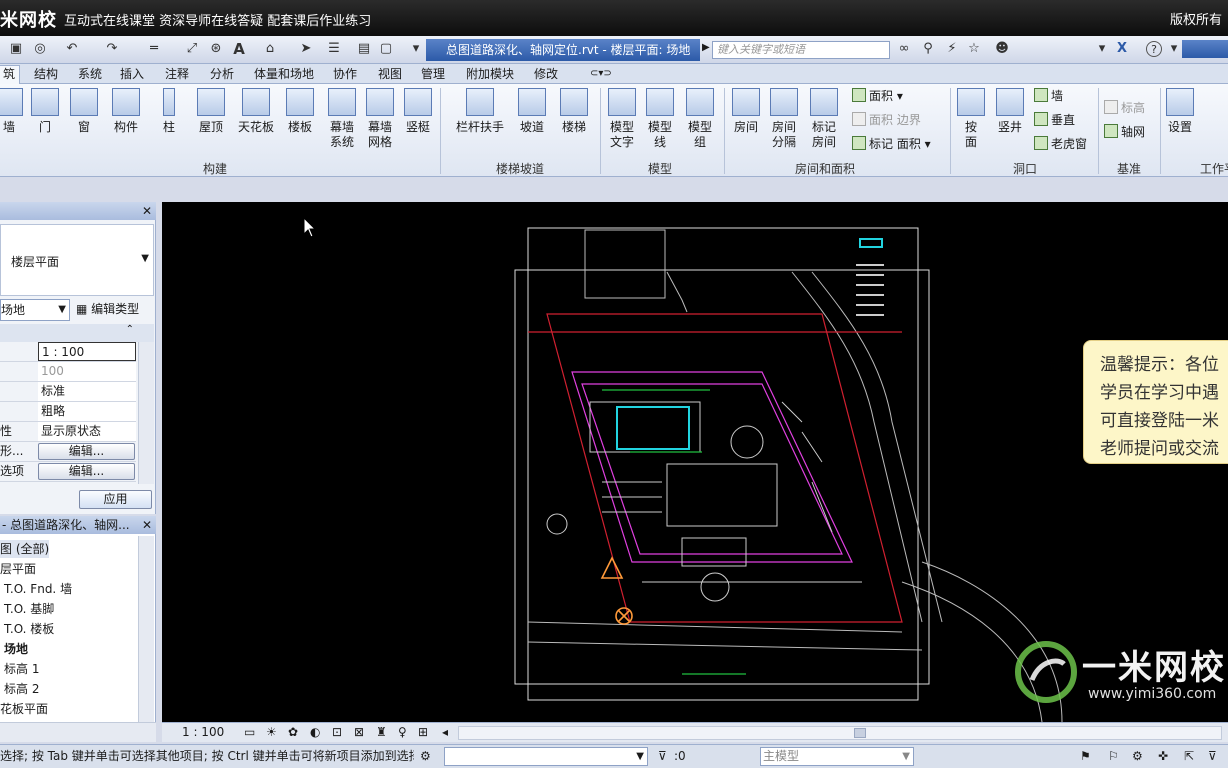 This screenshot has width=1228, height=768. What do you see at coordinates (16, 649) in the screenshot?
I see `tree-item-site: 场地` at bounding box center [16, 649].